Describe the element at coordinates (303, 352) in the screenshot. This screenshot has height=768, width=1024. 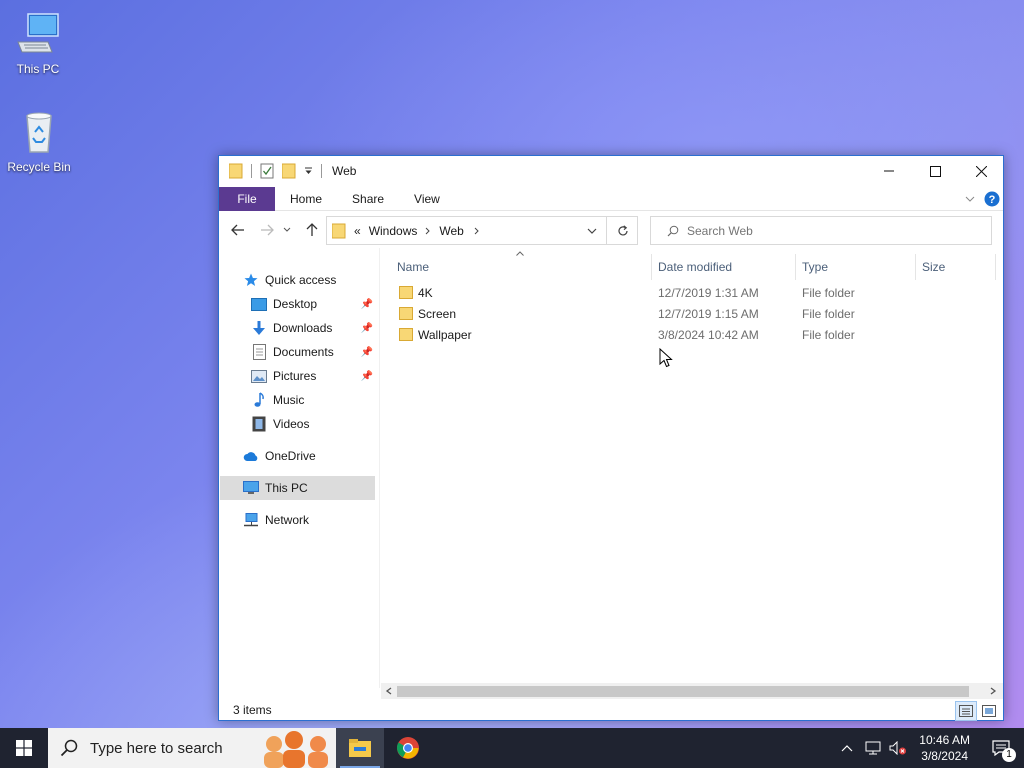
I see `nav-item-label: Documents` at that location.